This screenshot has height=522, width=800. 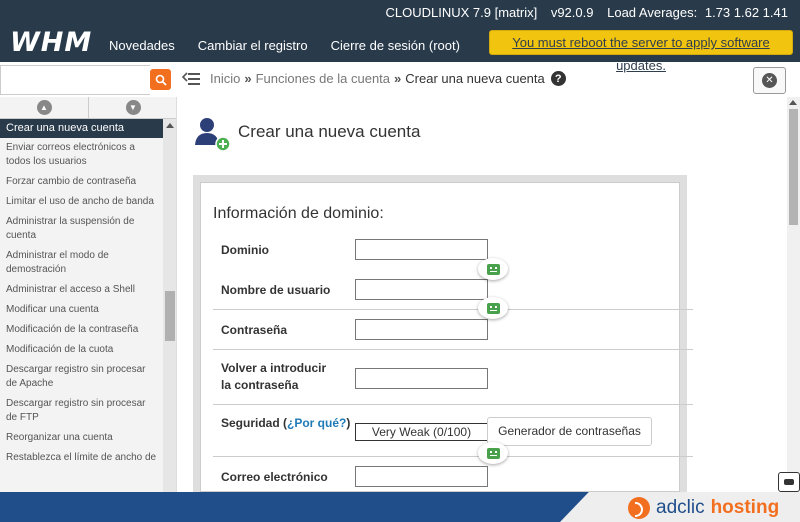 What do you see at coordinates (170, 316) in the screenshot?
I see `sidebar-scroll-thumb` at bounding box center [170, 316].